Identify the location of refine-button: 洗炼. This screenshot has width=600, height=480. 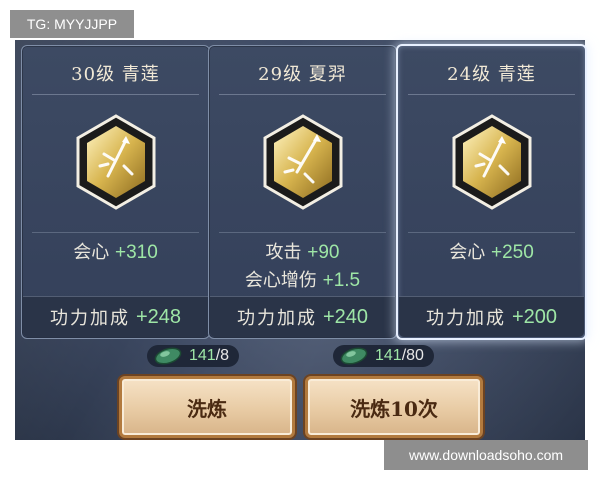
(207, 407).